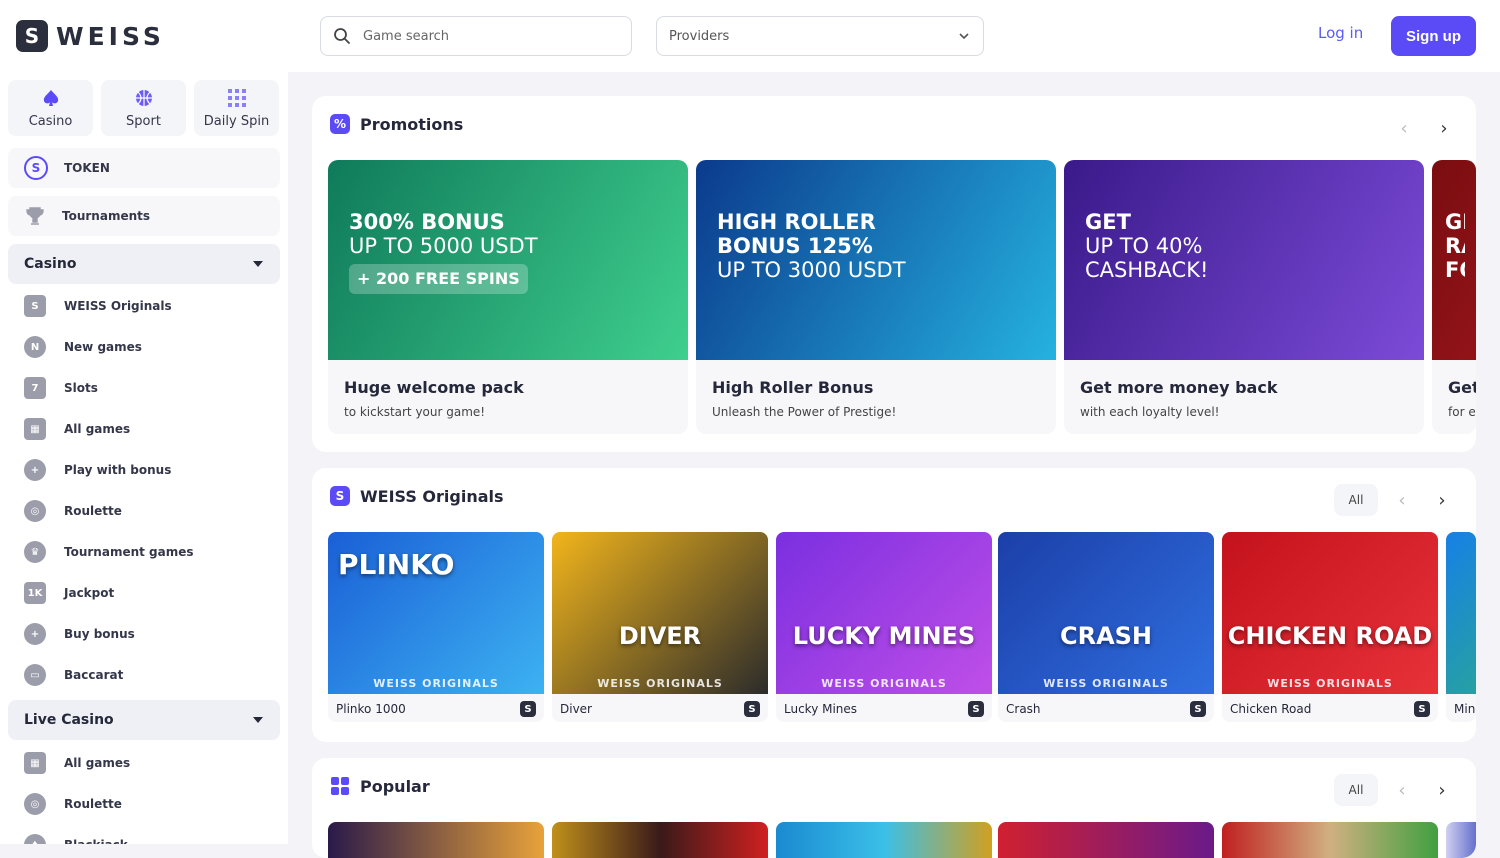 This screenshot has height=858, width=1500. Describe the element at coordinates (395, 786) in the screenshot. I see `popular-title: Popular` at that location.